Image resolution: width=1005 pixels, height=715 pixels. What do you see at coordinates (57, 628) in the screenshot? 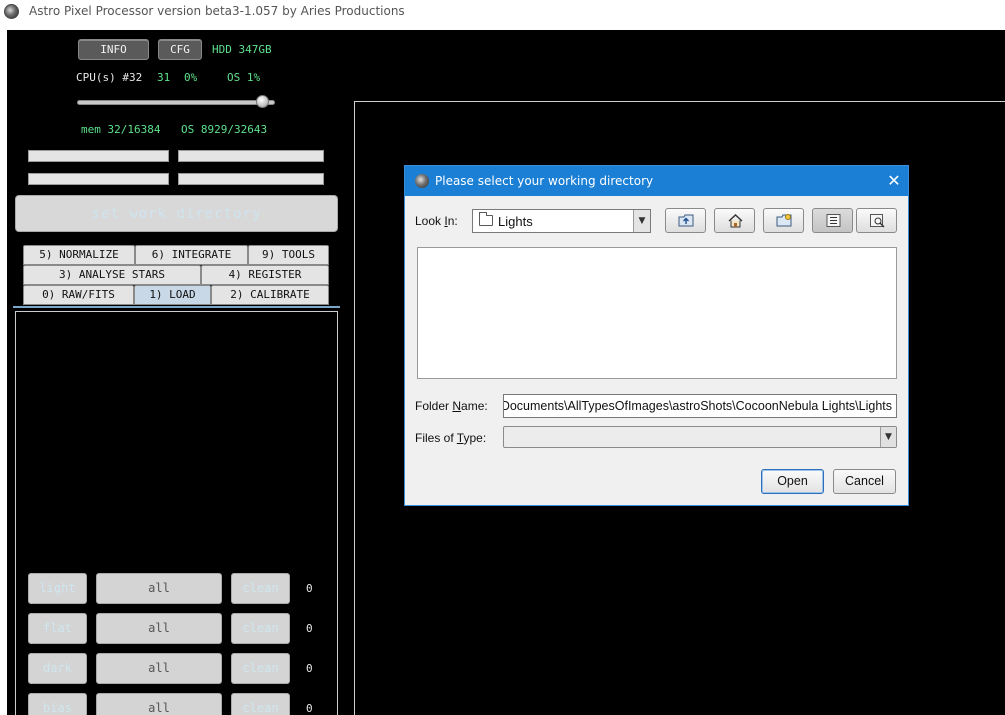
I see `load-flat-button: flat` at bounding box center [57, 628].